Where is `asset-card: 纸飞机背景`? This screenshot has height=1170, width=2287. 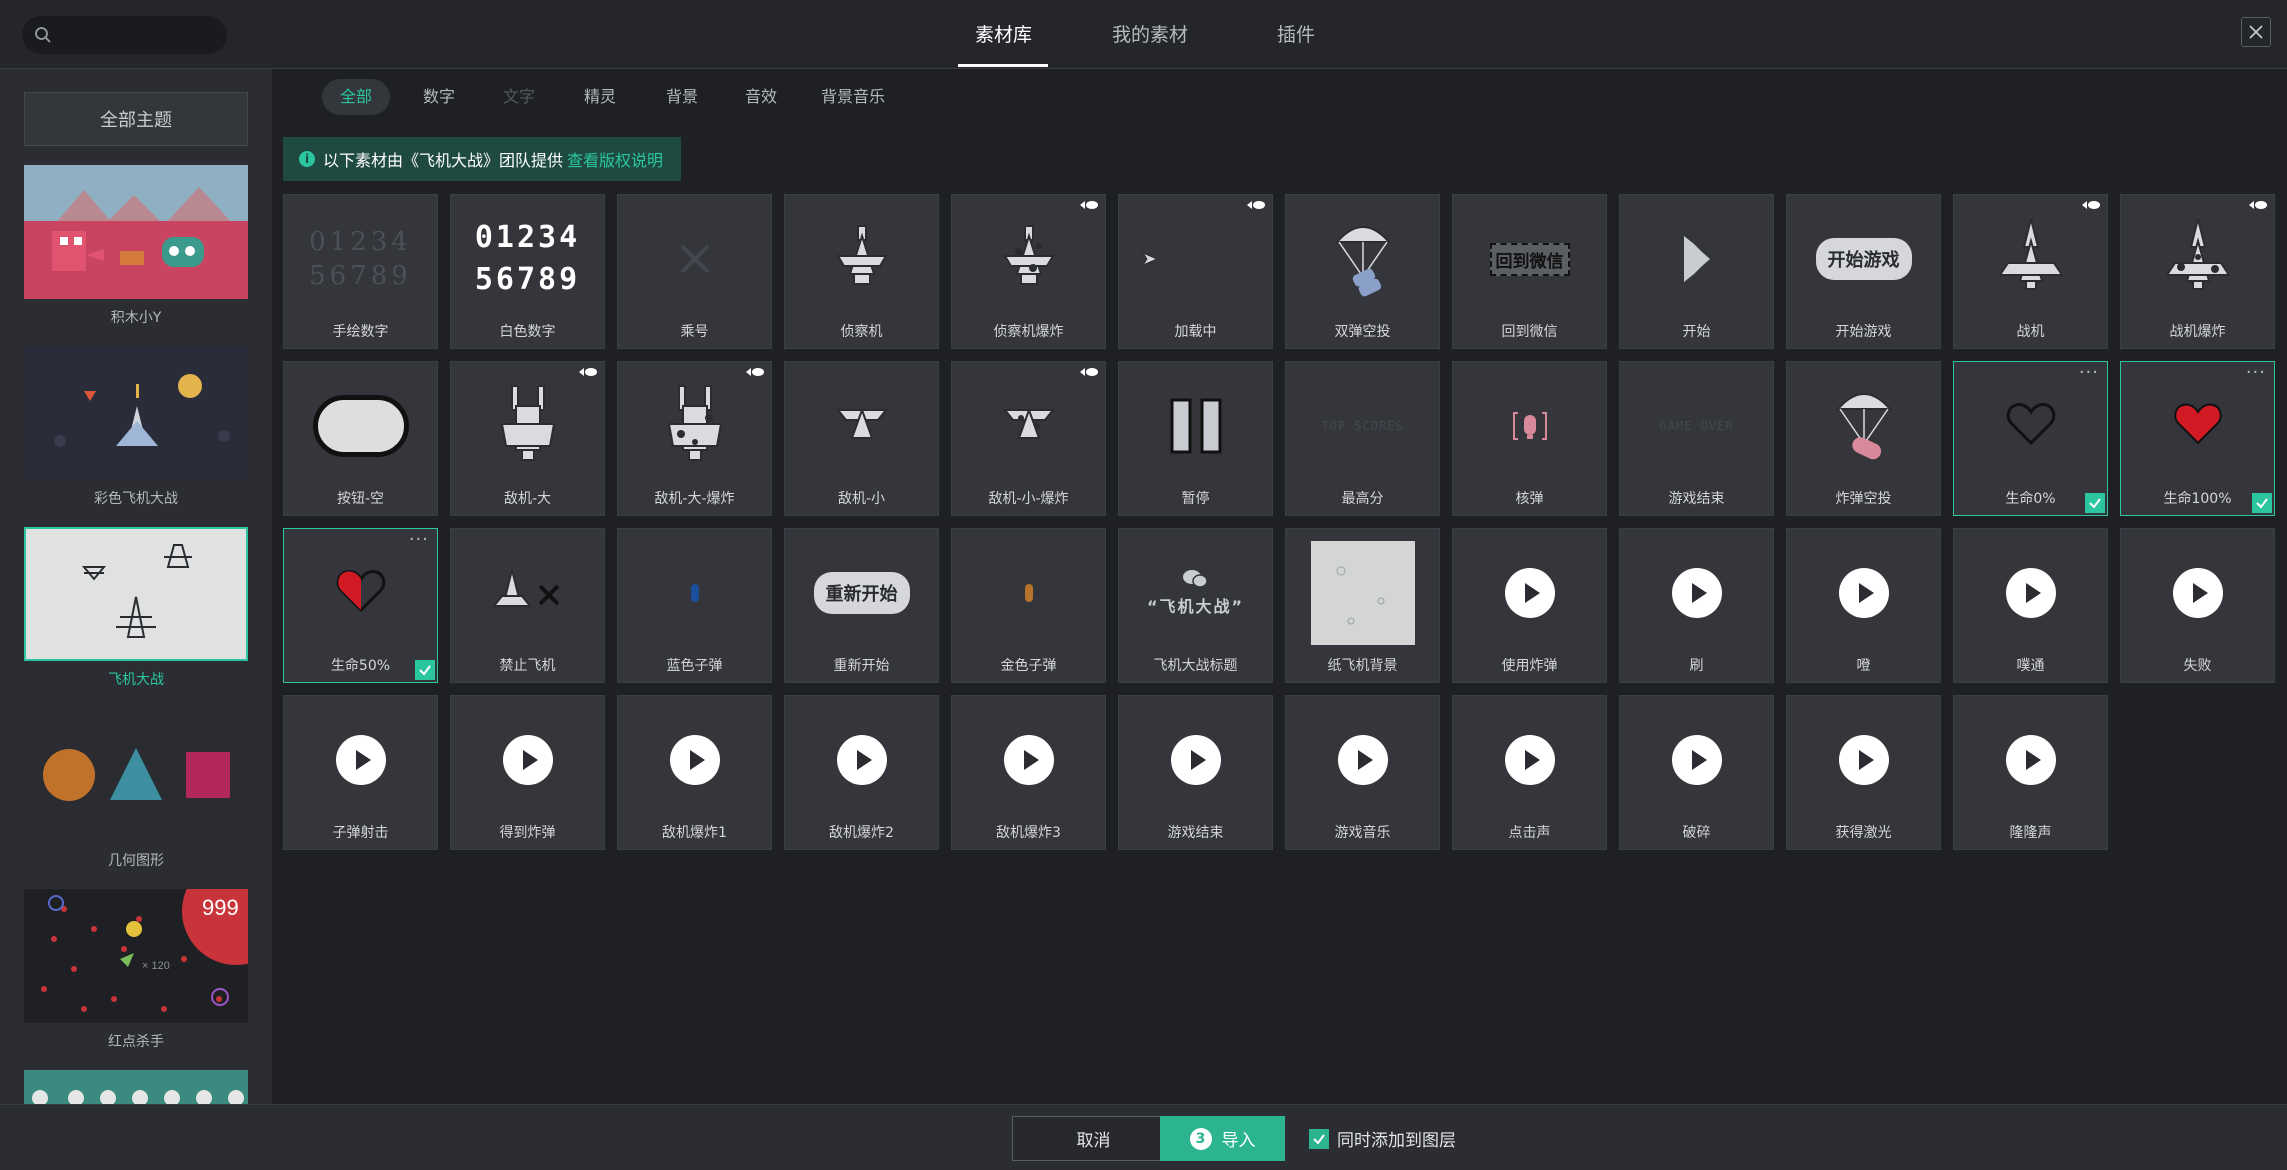
asset-card: 纸飞机背景 is located at coordinates (1362, 605).